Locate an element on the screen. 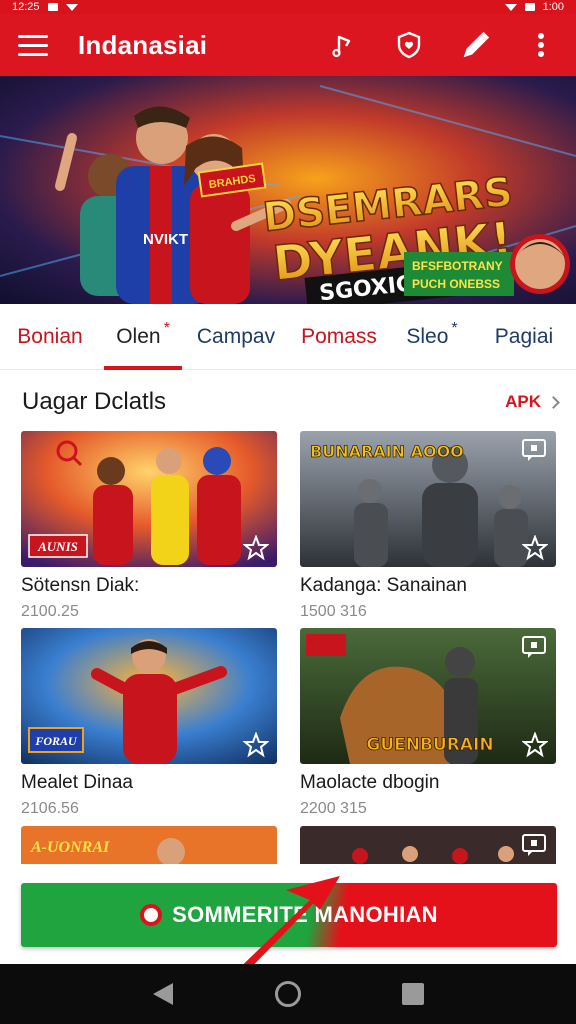 The image size is (576, 1024). home-circle-icon is located at coordinates (287, 994).